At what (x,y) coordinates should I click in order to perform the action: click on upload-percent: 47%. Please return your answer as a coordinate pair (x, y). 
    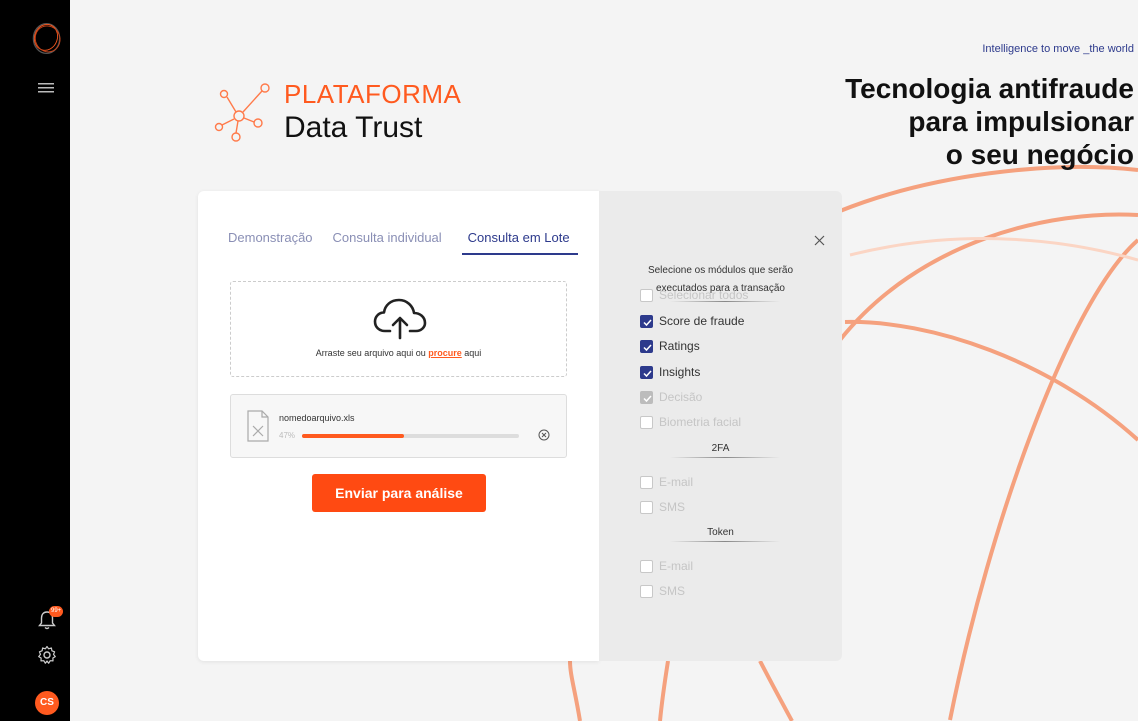
    Looking at the image, I should click on (287, 435).